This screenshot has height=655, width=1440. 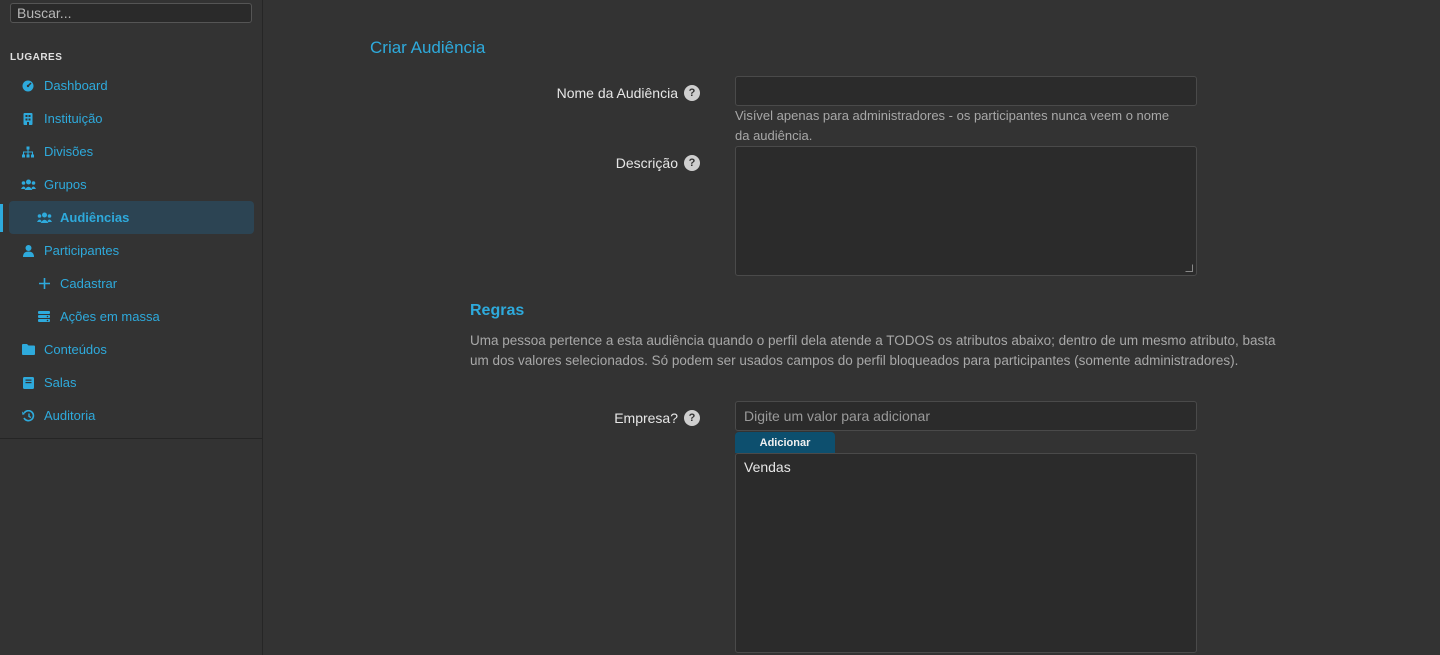 I want to click on user-icon, so click(x=28, y=251).